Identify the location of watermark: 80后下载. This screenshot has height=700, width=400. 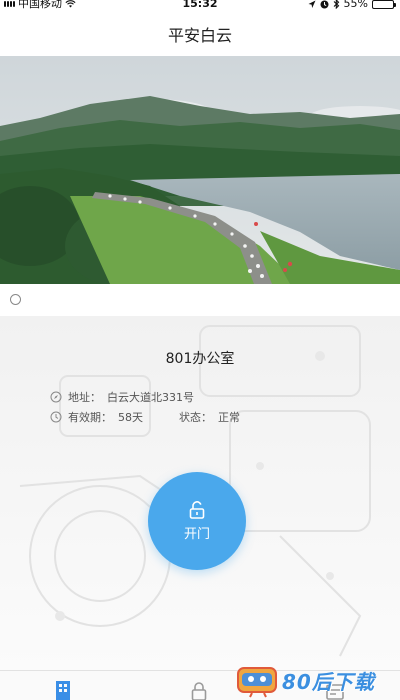
(318, 682).